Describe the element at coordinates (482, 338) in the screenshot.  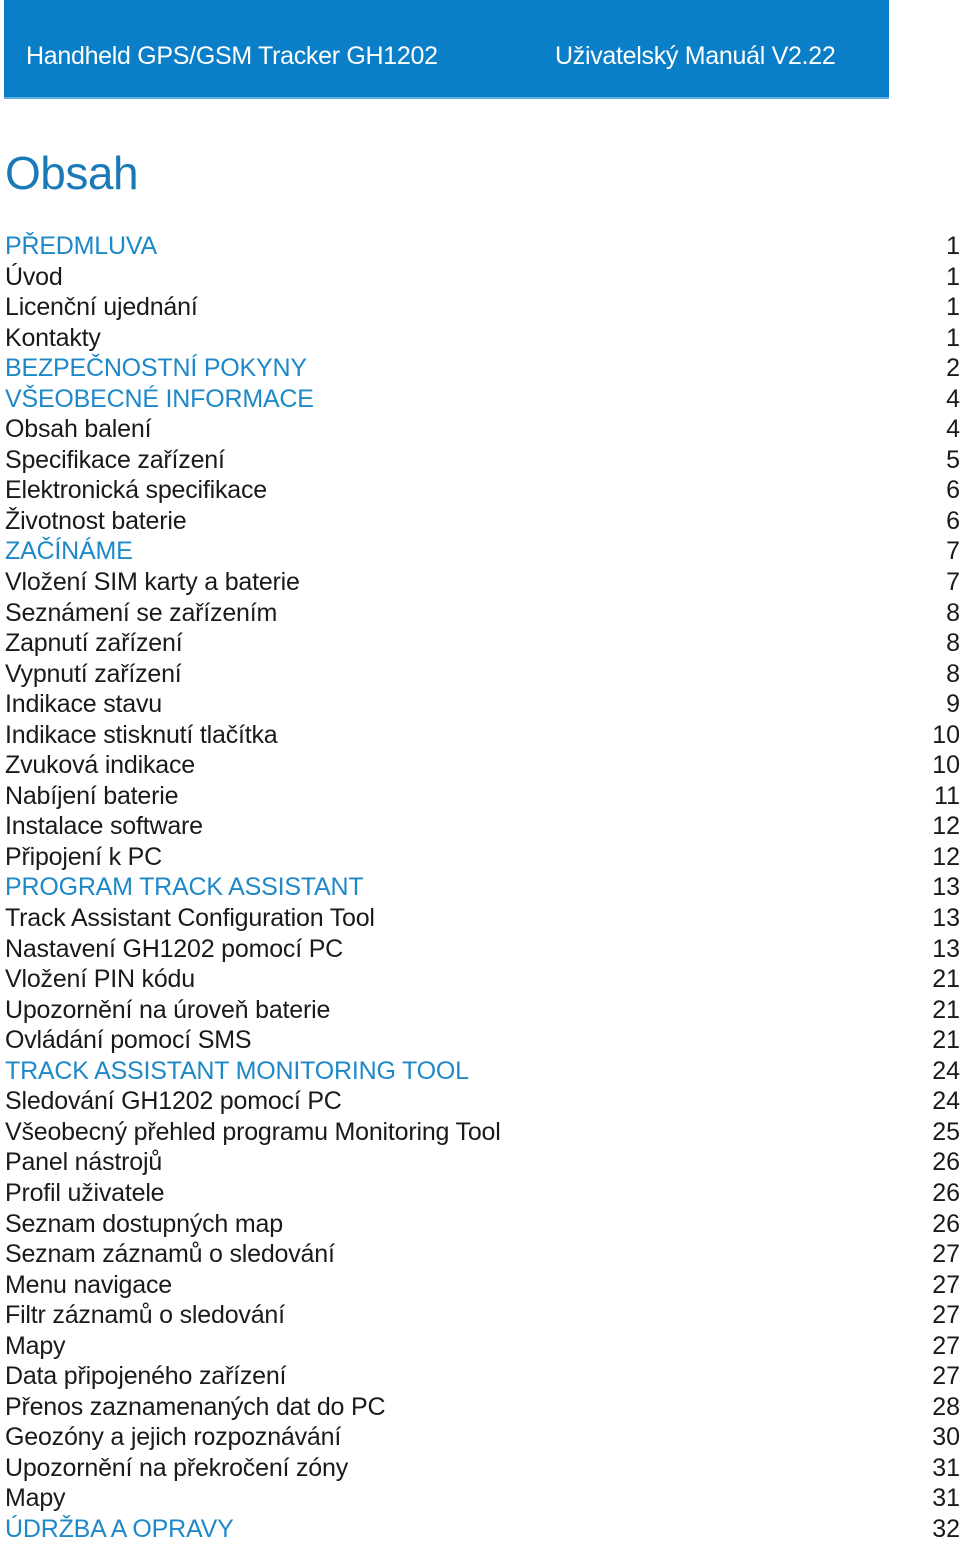
I see `toc-entry: Kontakty 1` at that location.